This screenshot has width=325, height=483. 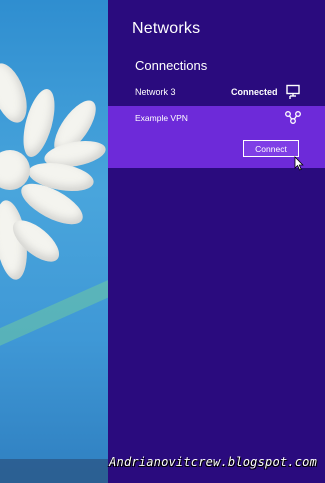 What do you see at coordinates (216, 137) in the screenshot?
I see `vpn-item: Example VPN Connect` at bounding box center [216, 137].